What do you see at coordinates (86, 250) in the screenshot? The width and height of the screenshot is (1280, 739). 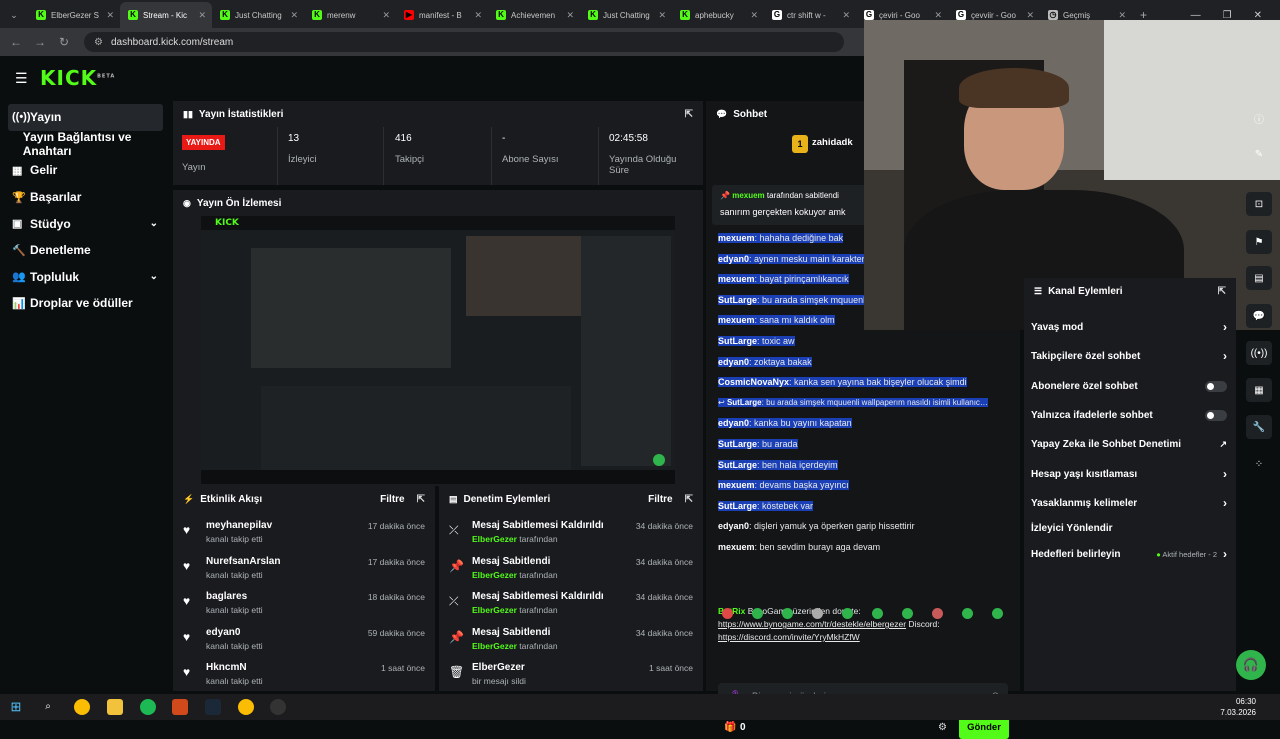 I see `sidebar-item: 🔨 Denetleme` at bounding box center [86, 250].